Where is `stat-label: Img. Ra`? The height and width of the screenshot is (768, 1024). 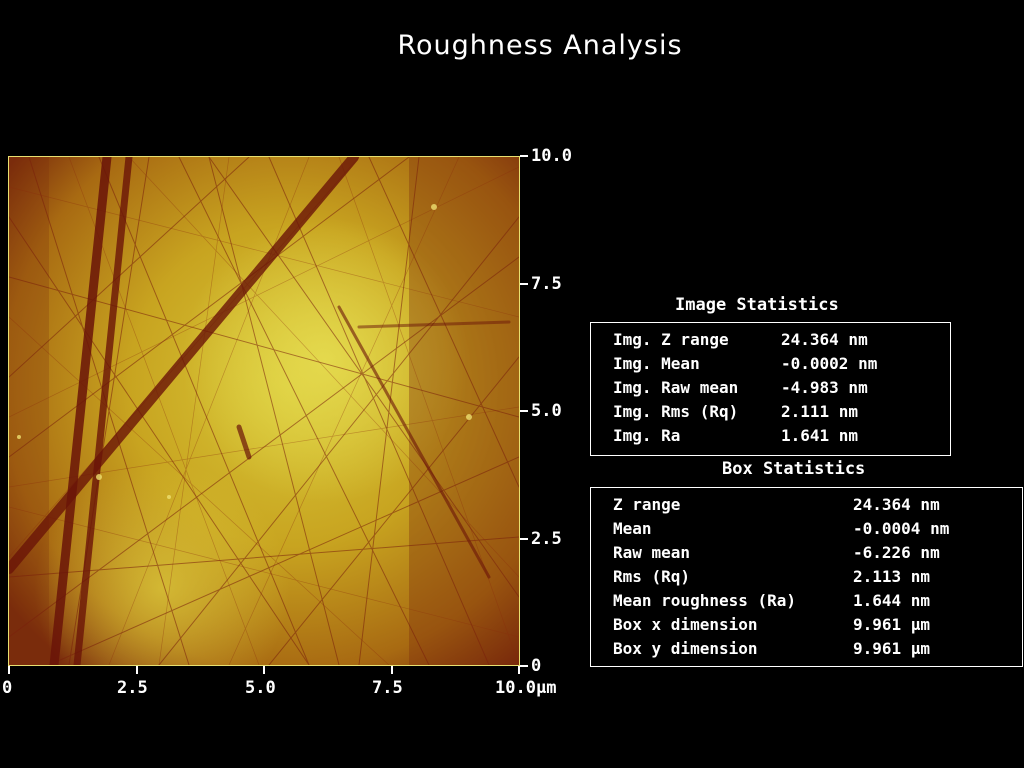
stat-label: Img. Ra is located at coordinates (647, 435).